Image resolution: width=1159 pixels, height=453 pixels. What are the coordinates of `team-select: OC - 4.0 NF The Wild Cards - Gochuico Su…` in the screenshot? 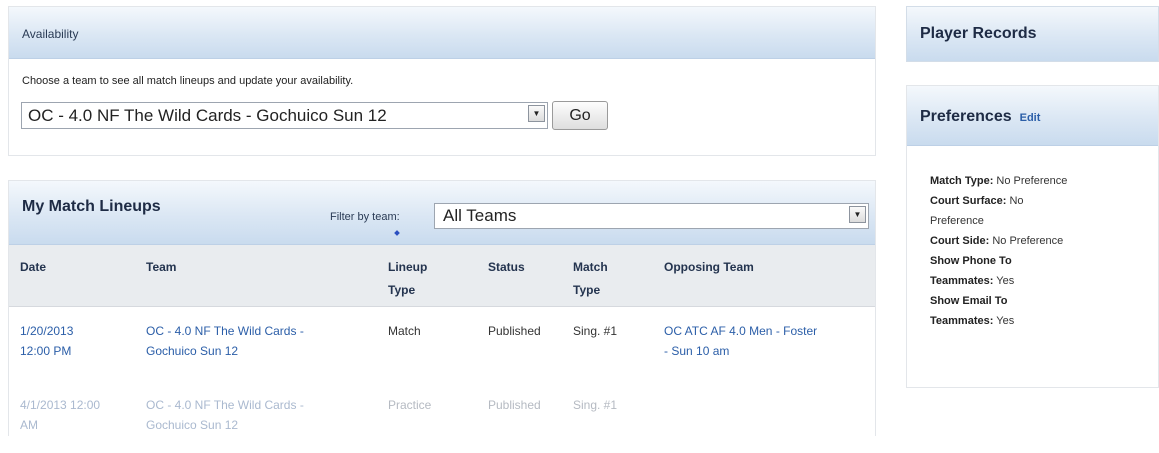 It's located at (284, 115).